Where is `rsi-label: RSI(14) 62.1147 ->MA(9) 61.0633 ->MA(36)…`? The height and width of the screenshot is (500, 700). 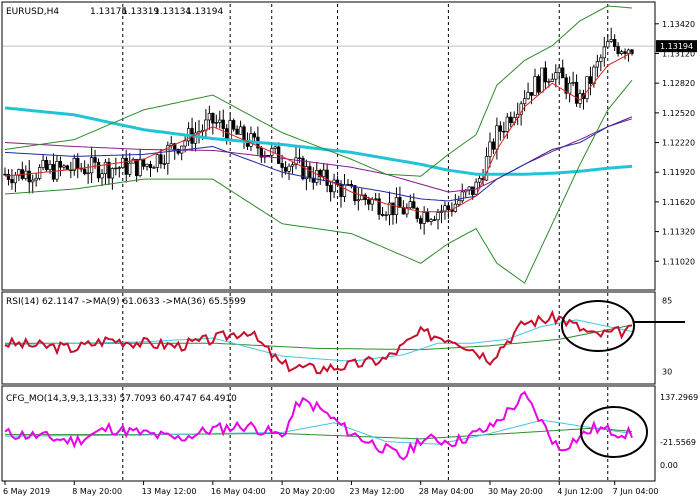 rsi-label: RSI(14) 62.1147 ->MA(9) 61.0633 ->MA(36)… is located at coordinates (126, 302).